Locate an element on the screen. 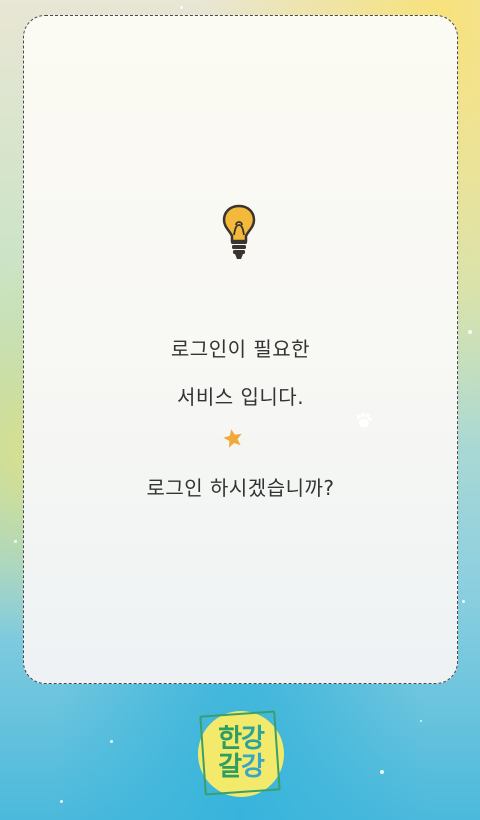 This screenshot has height=820, width=480. hangang-galgang-logo: 한강 갈강 is located at coordinates (241, 753).